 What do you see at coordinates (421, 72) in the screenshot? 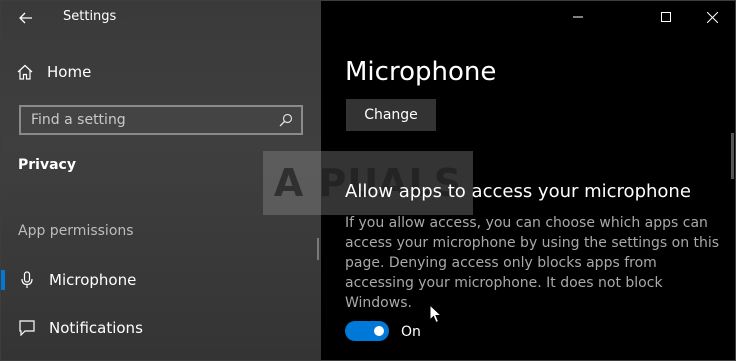
I see `page-title: Microphone` at bounding box center [421, 72].